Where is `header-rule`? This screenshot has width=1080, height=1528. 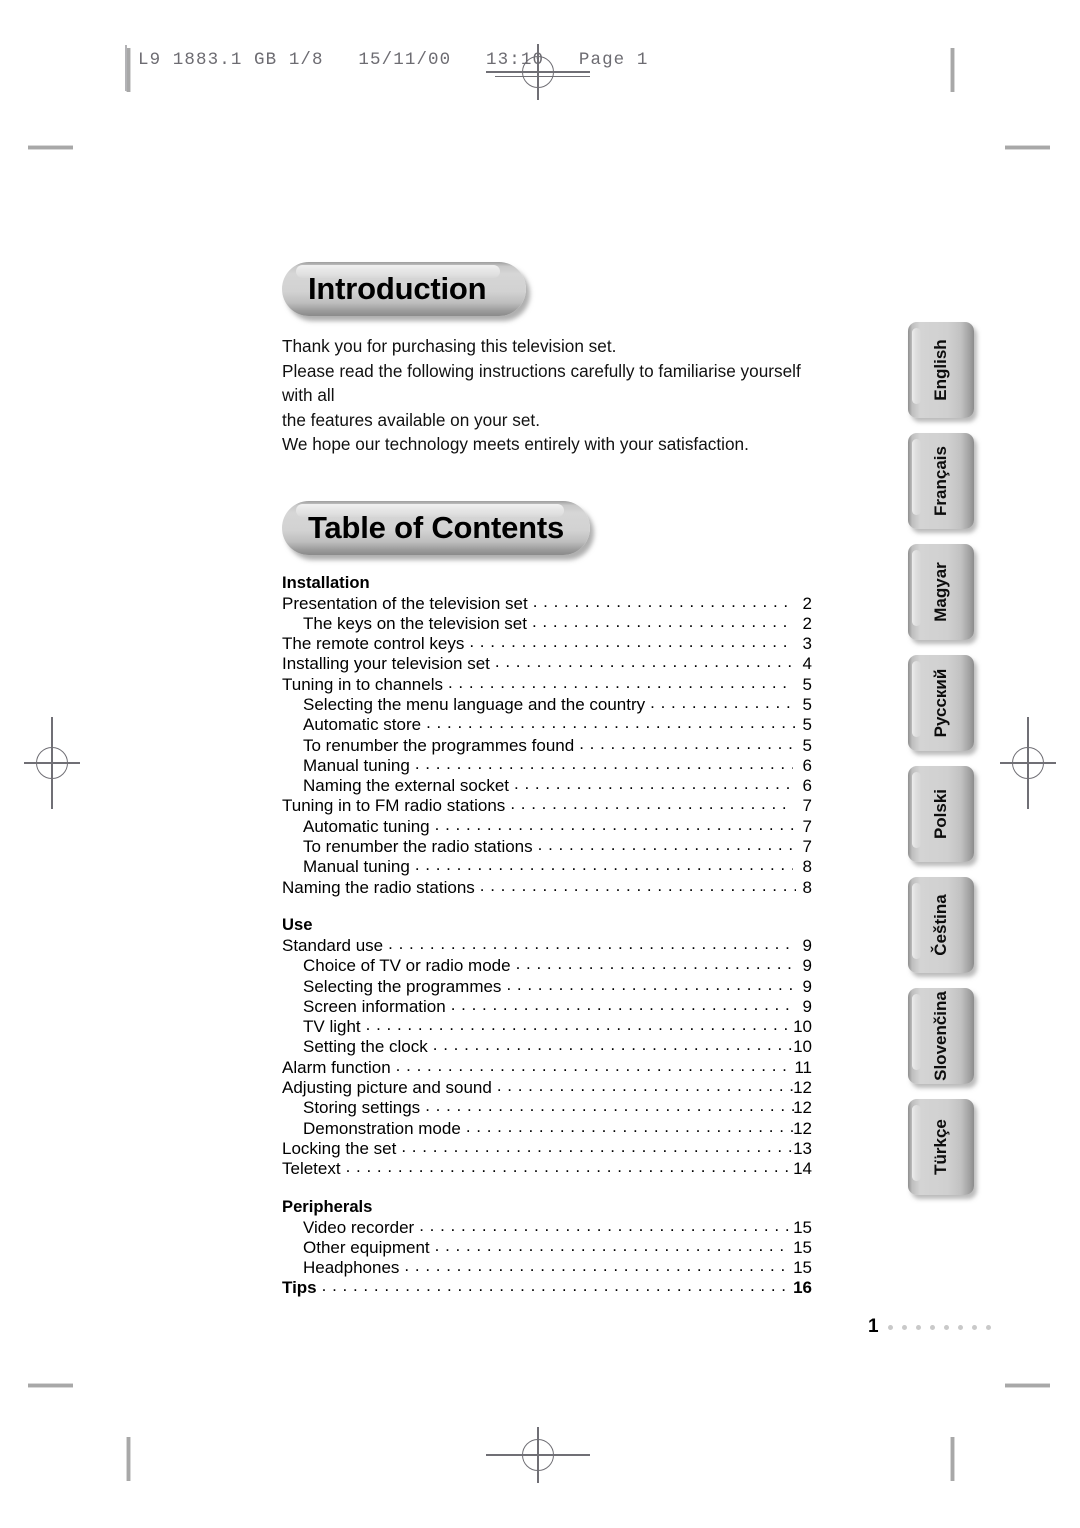 header-rule is located at coordinates (126, 68).